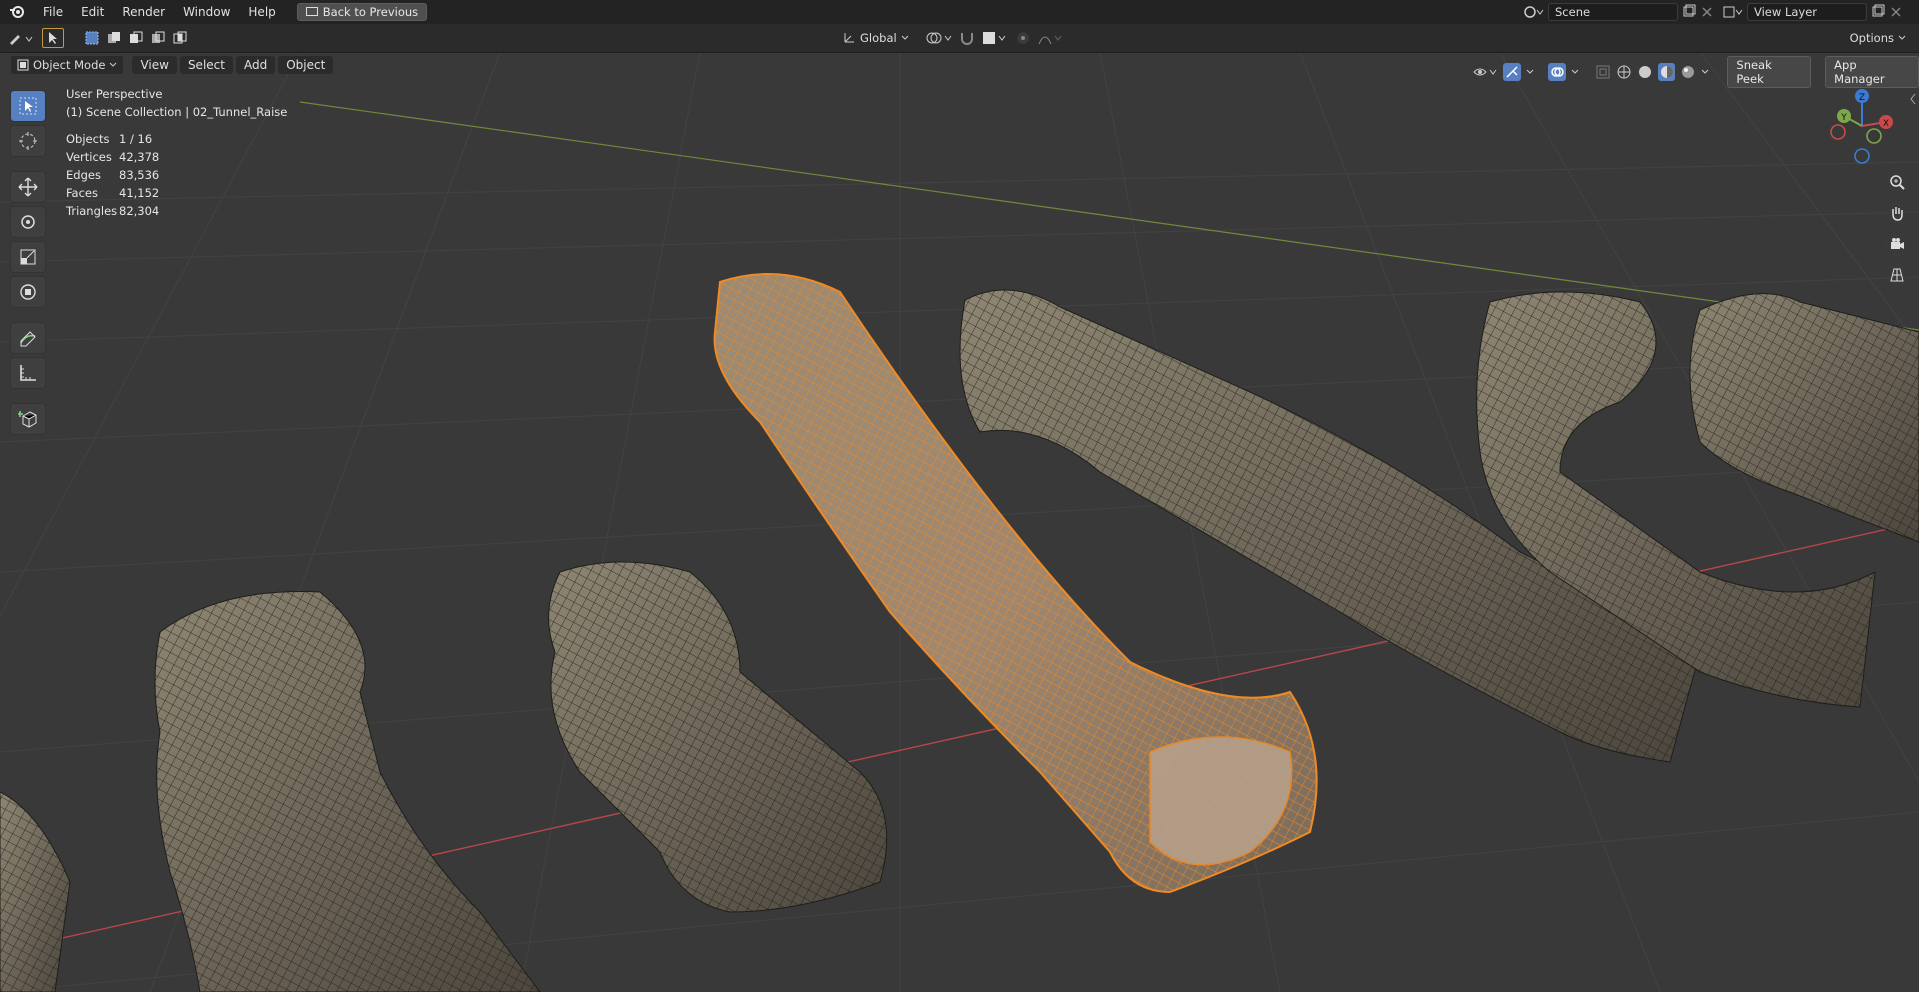 This screenshot has width=1919, height=992. What do you see at coordinates (92, 38) in the screenshot?
I see `select-new-icon` at bounding box center [92, 38].